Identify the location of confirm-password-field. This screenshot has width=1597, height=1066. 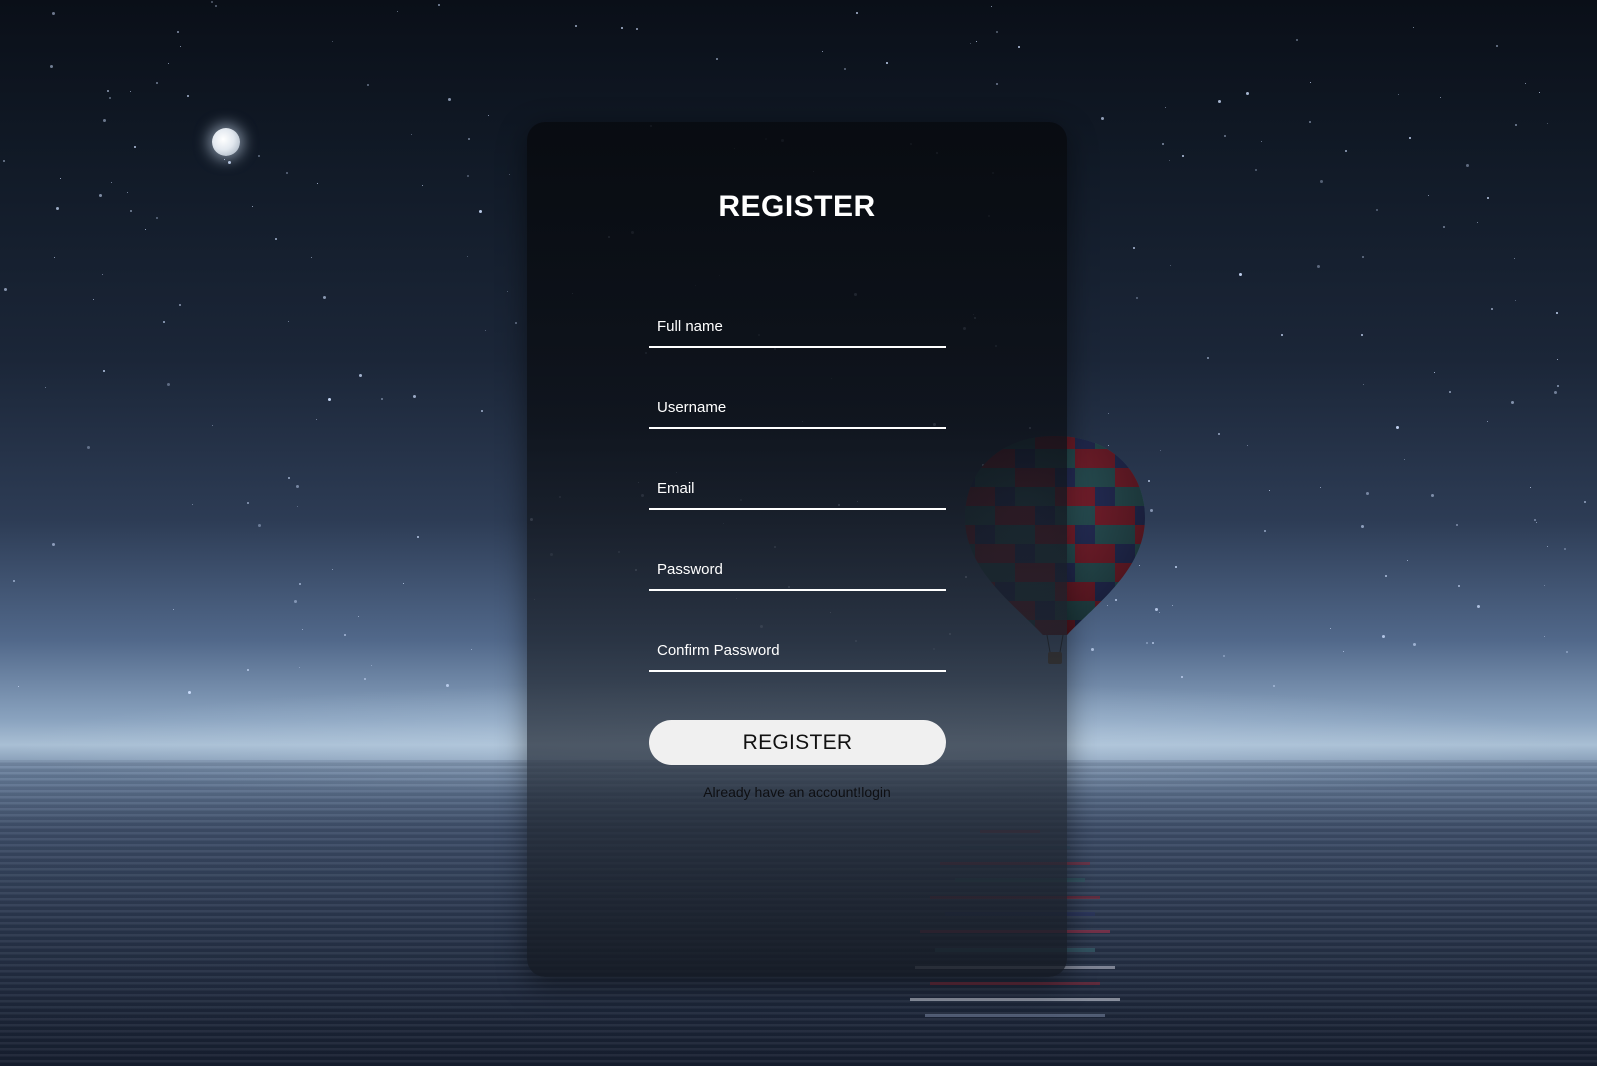
(797, 651).